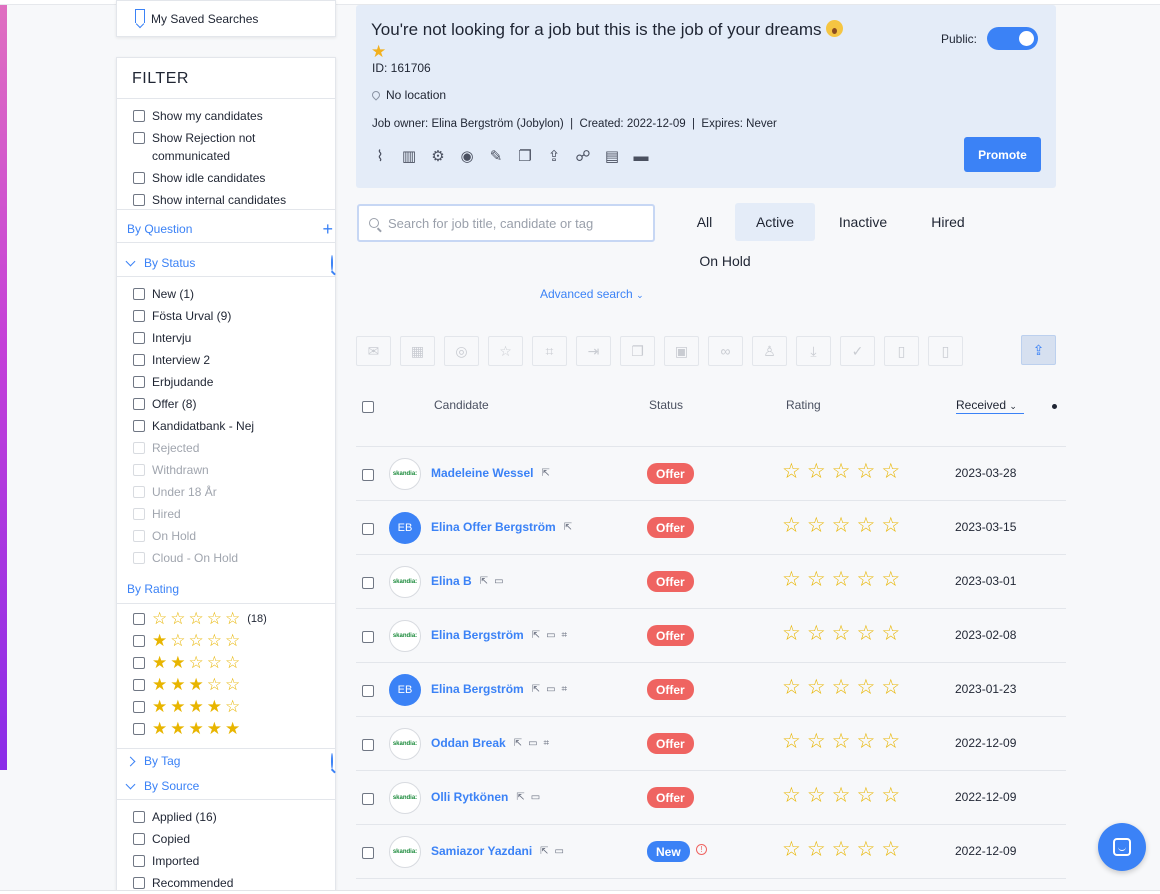  Describe the element at coordinates (409, 157) in the screenshot. I see `stats-icon: ▥` at that location.